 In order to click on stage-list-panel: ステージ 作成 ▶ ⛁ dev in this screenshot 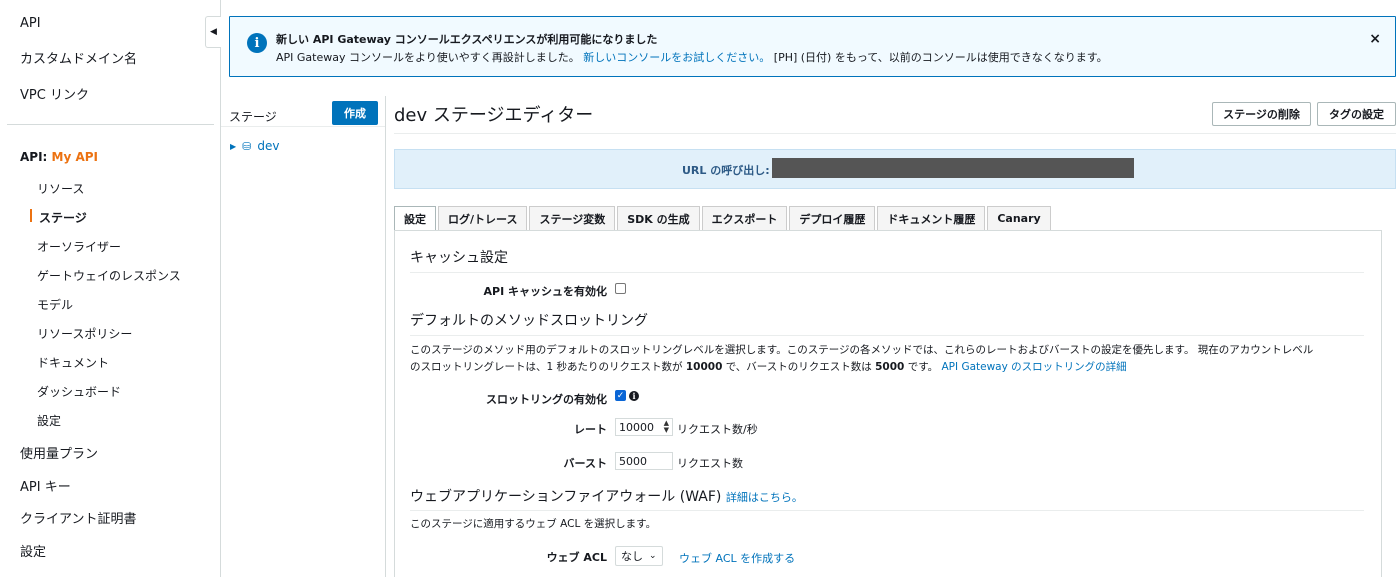, I will do `click(303, 336)`.